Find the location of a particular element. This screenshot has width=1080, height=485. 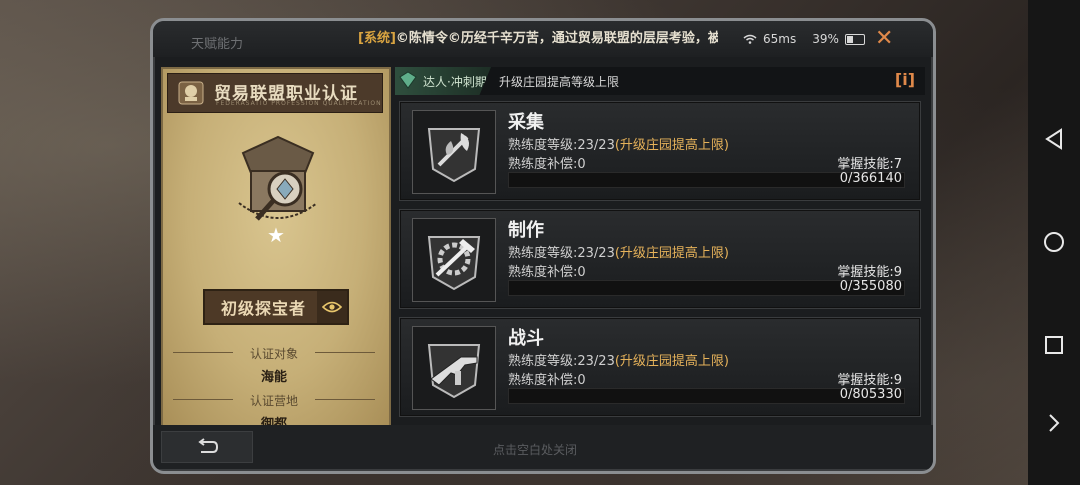

gem-icon is located at coordinates (408, 80).